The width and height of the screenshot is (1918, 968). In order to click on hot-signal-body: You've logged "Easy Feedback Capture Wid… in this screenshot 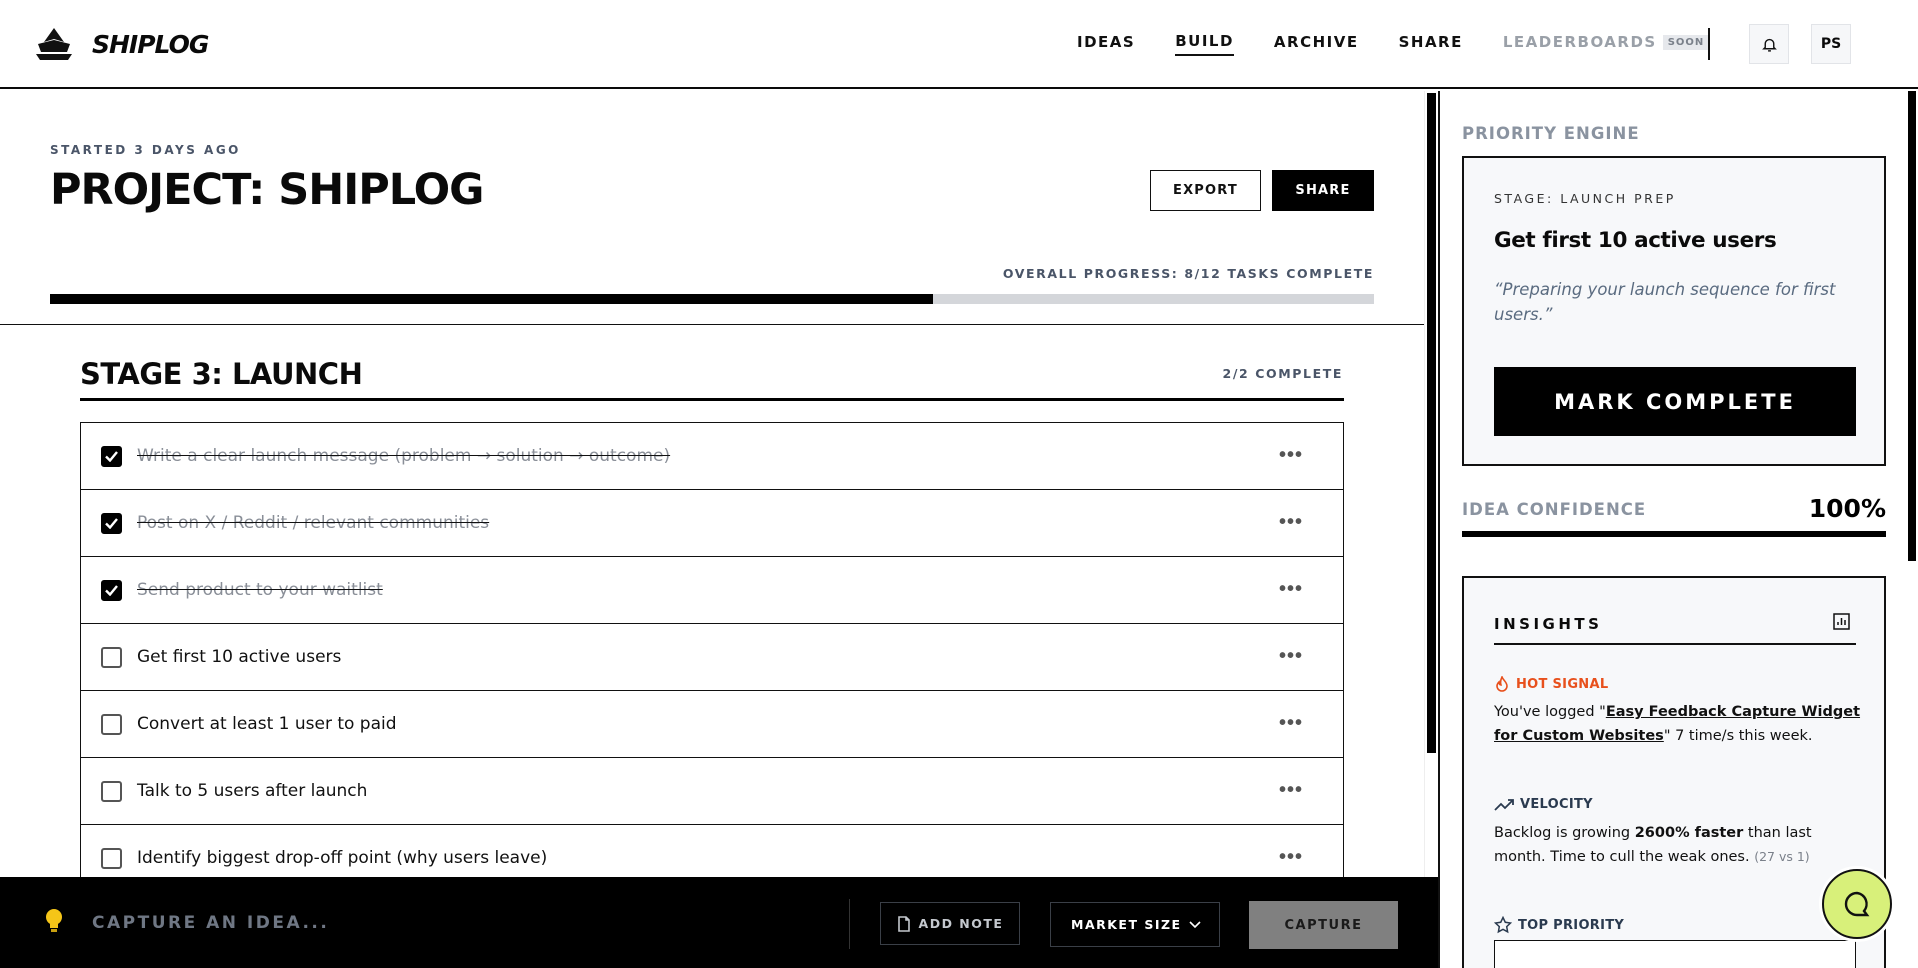, I will do `click(1679, 724)`.